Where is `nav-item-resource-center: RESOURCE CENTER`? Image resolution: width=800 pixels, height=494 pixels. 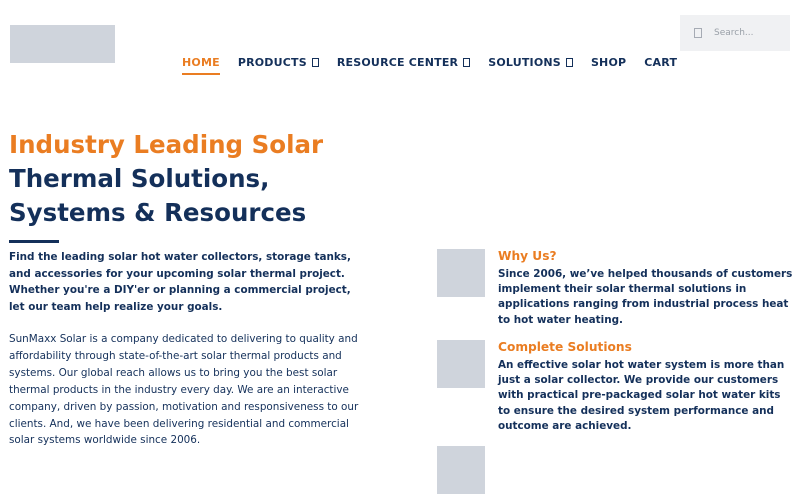
nav-item-resource-center: RESOURCE CENTER is located at coordinates (403, 64).